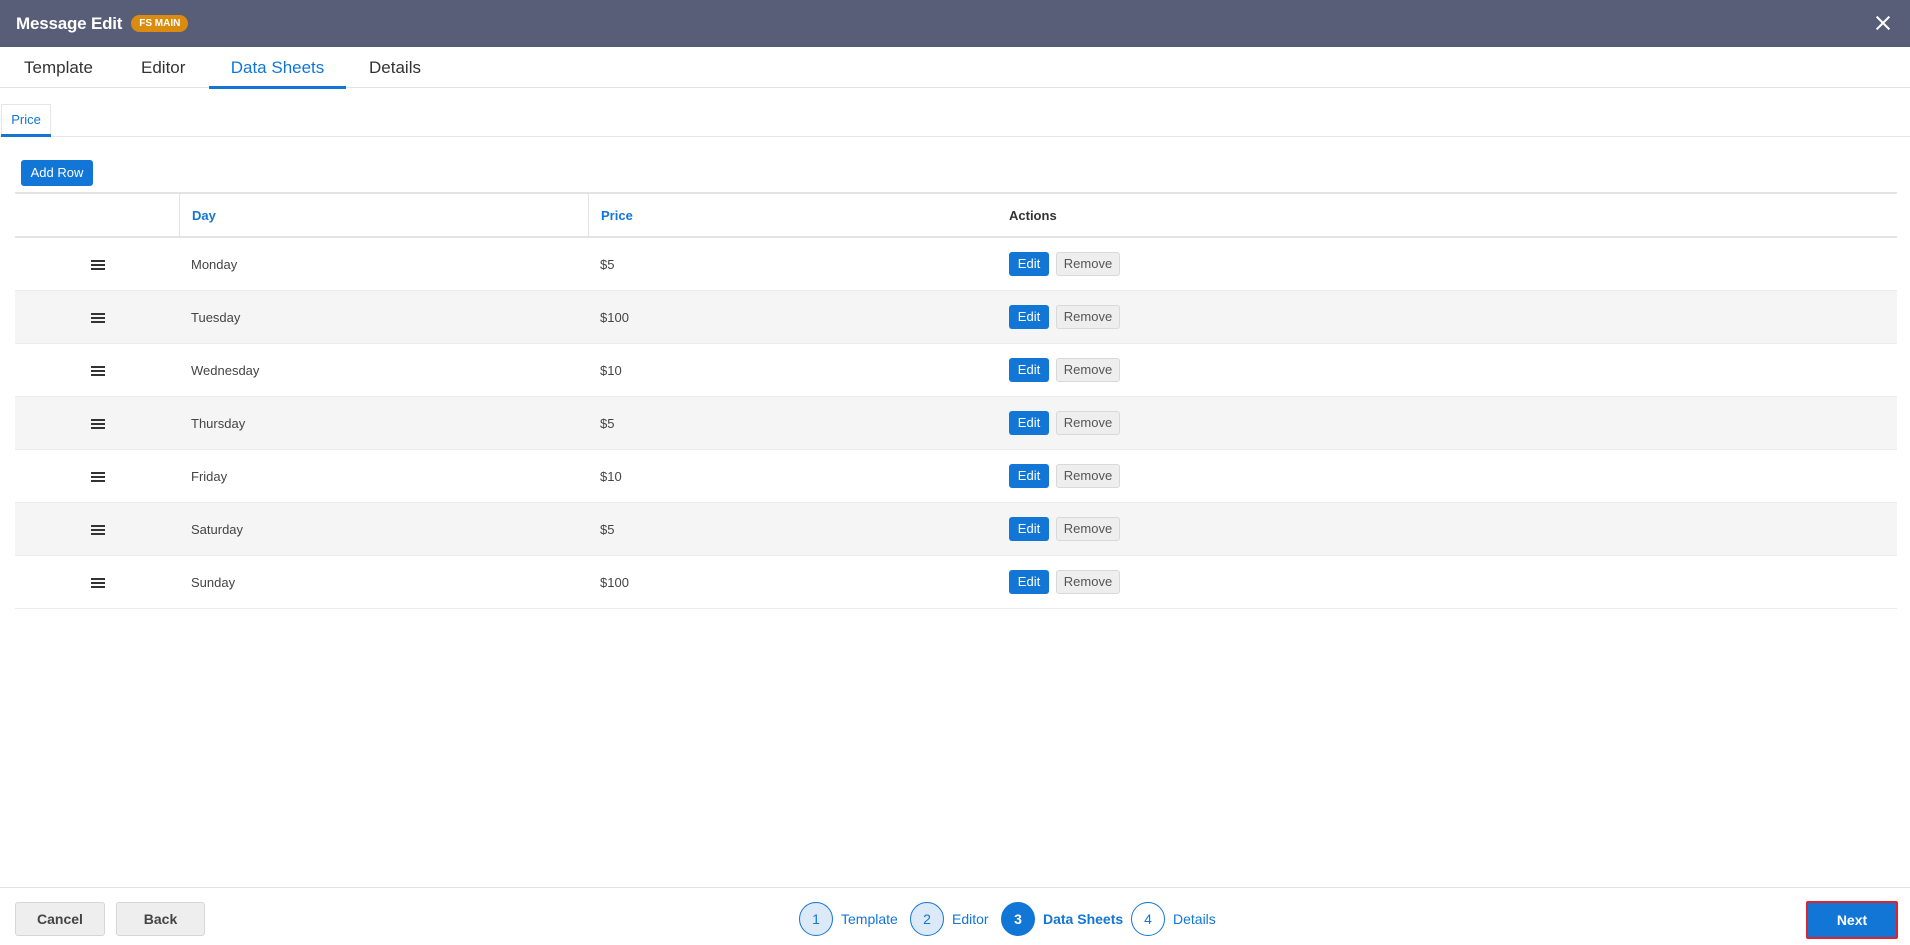 The height and width of the screenshot is (945, 1910). Describe the element at coordinates (1033, 215) in the screenshot. I see `column-header-actions: Actions` at that location.